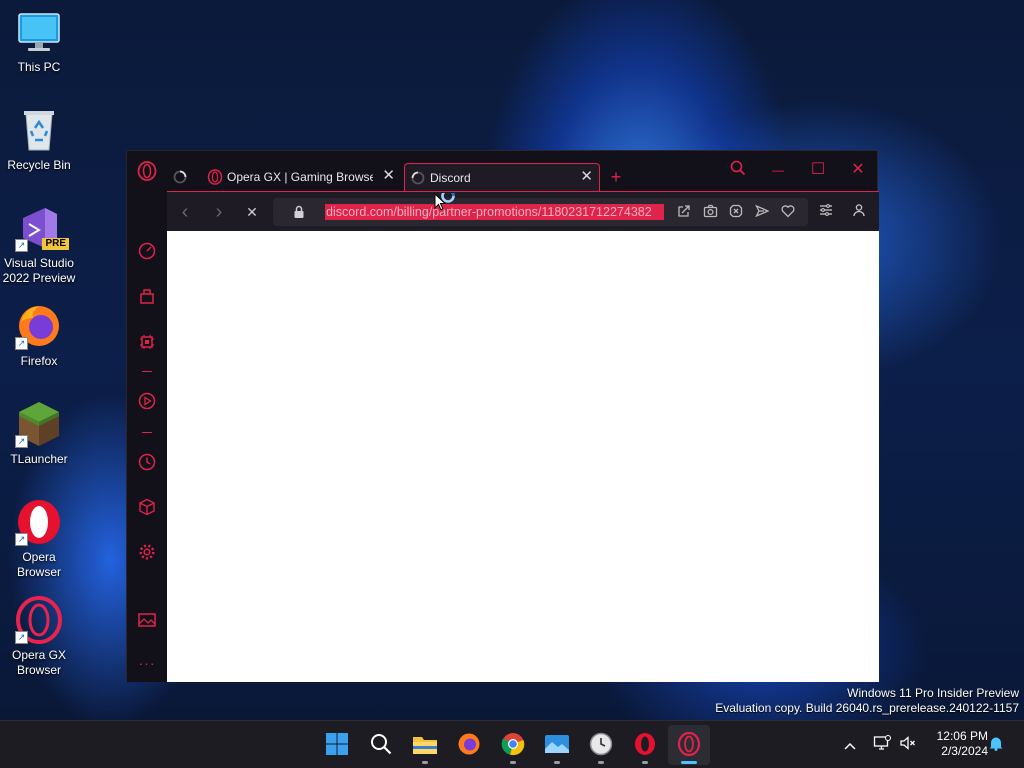  Describe the element at coordinates (788, 213) in the screenshot. I see `bookmark-heart-icon` at that location.